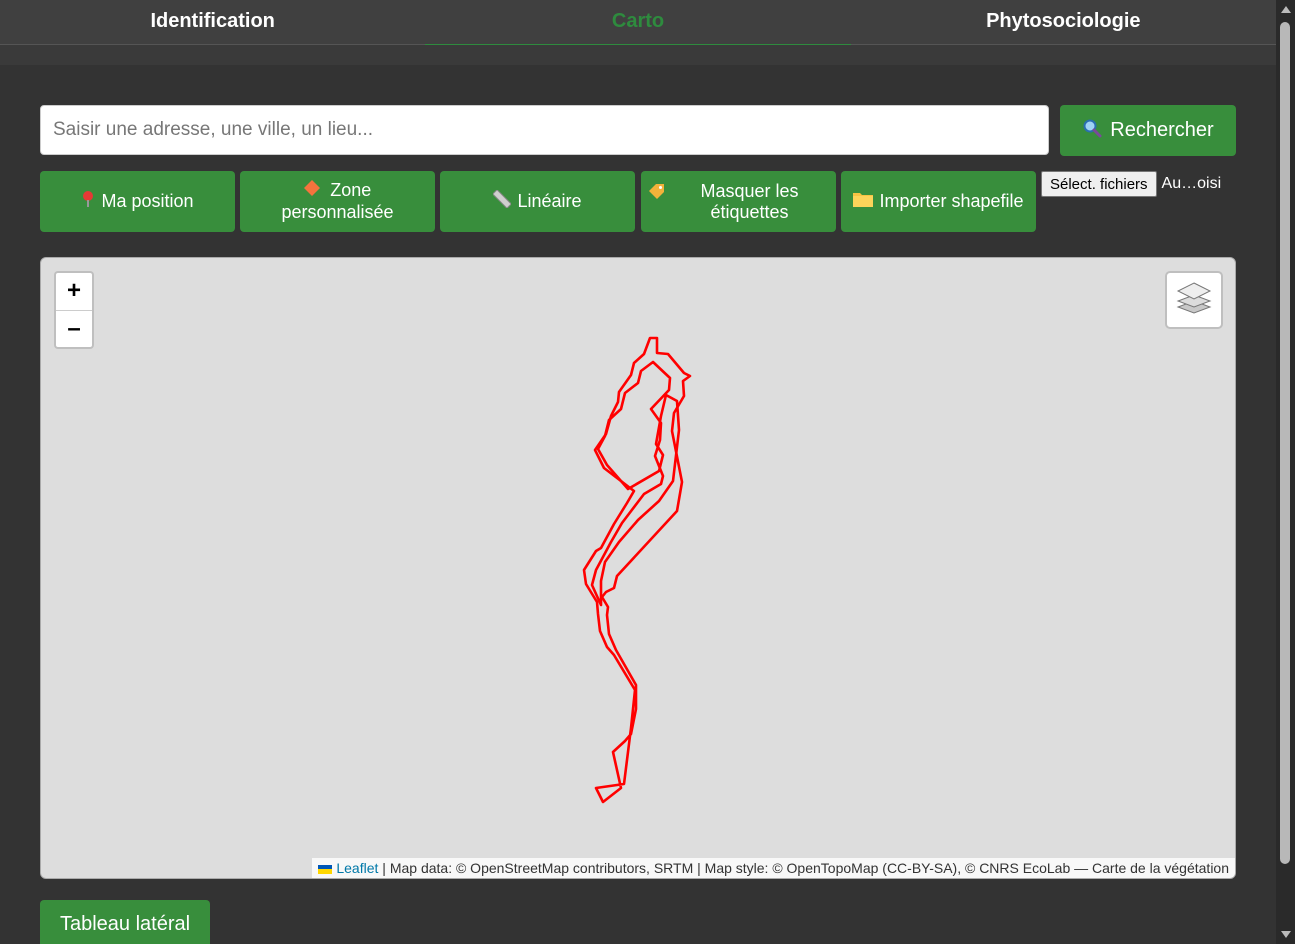  I want to click on tab-bar: Identification Carto Phytosociologie, so click(638, 23).